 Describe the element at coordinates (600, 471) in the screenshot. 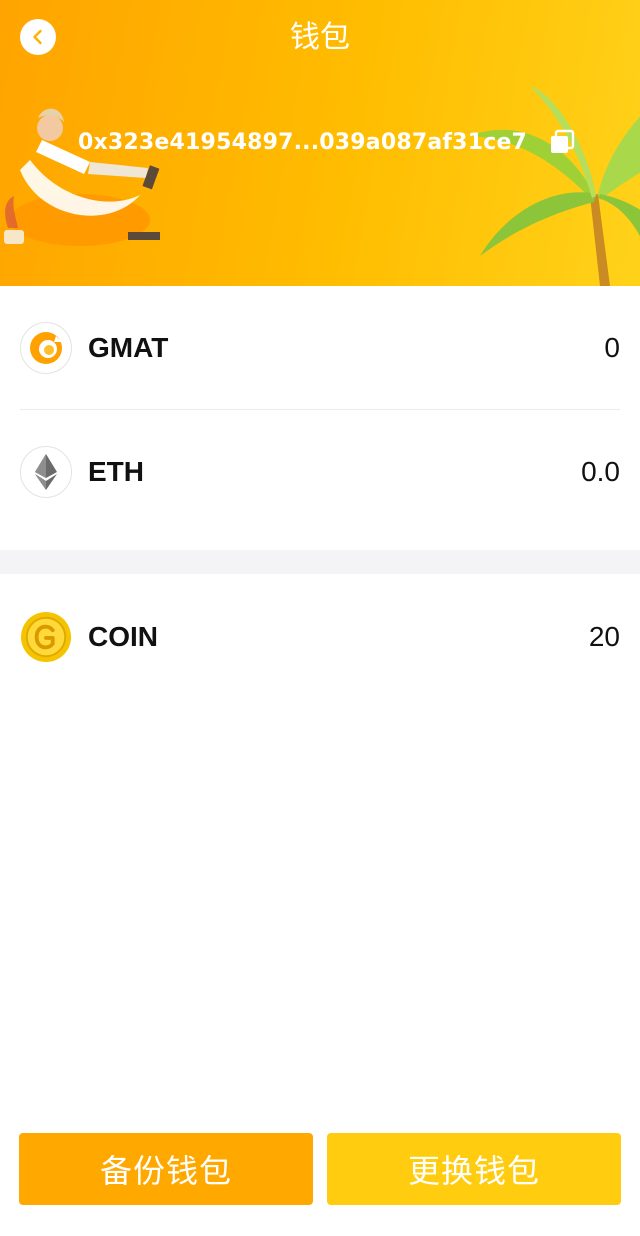

I see `token-balance: 0.0` at that location.